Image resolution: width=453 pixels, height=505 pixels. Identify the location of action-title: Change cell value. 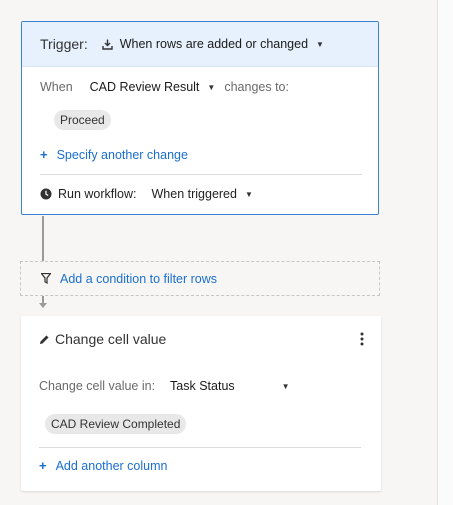
(111, 339).